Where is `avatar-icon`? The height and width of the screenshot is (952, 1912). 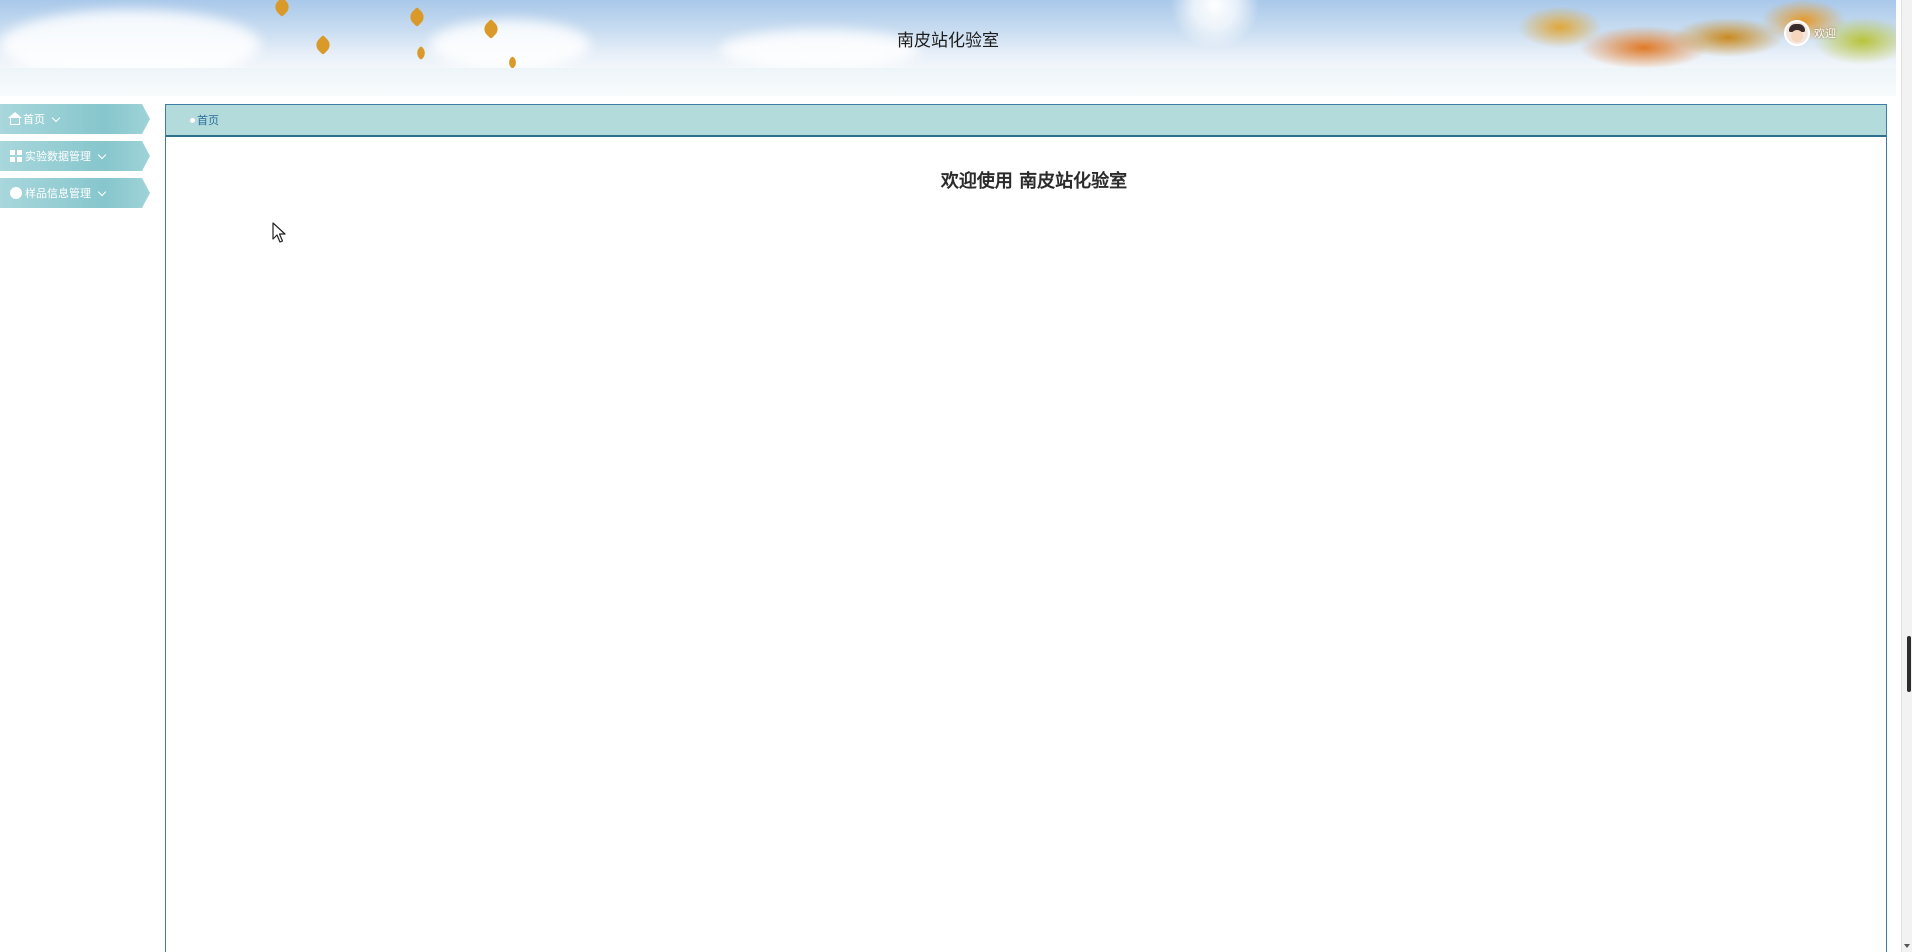 avatar-icon is located at coordinates (1797, 33).